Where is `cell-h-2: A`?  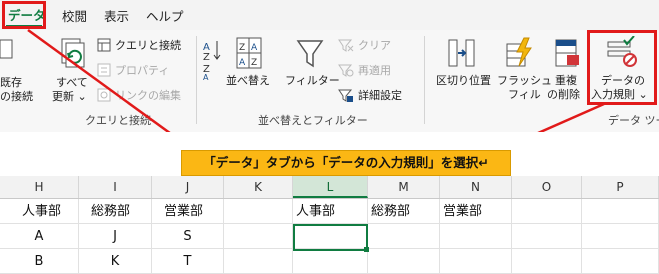
cell-h-2: A is located at coordinates (39, 236).